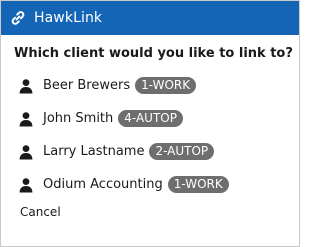  Describe the element at coordinates (18, 18) in the screenshot. I see `link-icon` at that location.